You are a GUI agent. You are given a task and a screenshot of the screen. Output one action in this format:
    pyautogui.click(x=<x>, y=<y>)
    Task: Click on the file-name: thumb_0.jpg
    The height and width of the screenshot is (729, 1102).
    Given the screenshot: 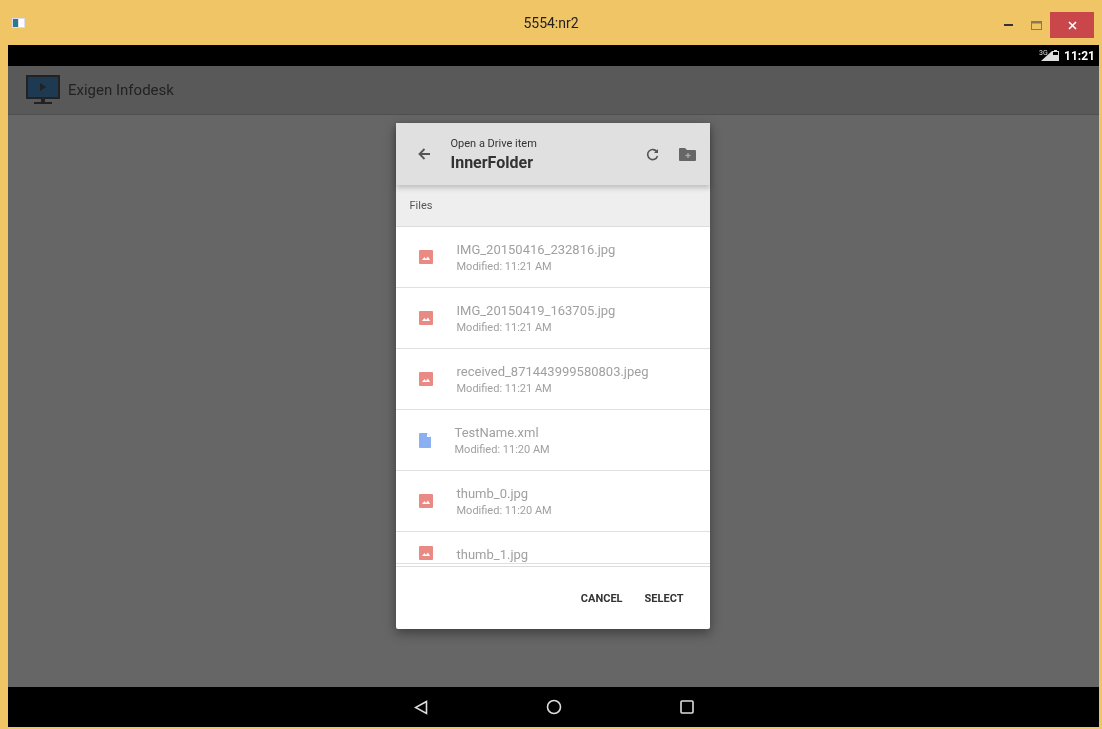 What is the action you would take?
    pyautogui.click(x=493, y=493)
    